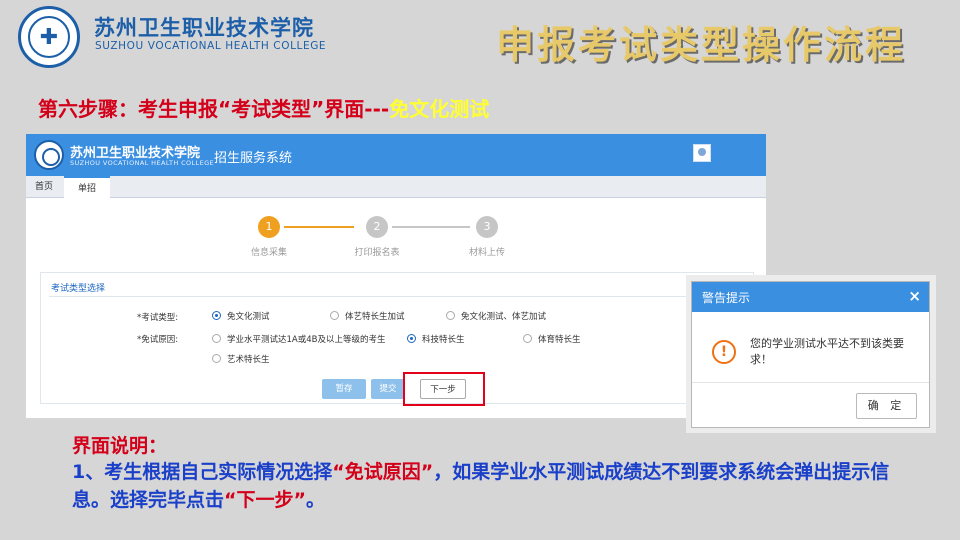 Image resolution: width=960 pixels, height=540 pixels. I want to click on tab-single-enroll: 单招, so click(87, 187).